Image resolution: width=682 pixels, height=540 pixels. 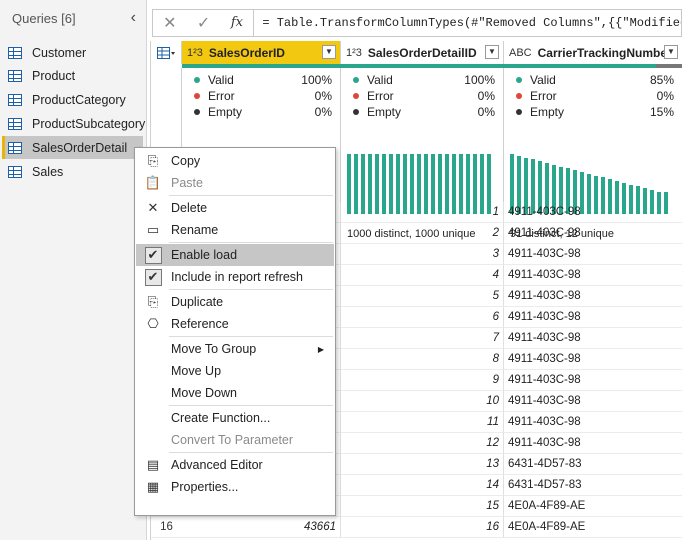 I want to click on column-type-icon: ABC, so click(x=520, y=53).